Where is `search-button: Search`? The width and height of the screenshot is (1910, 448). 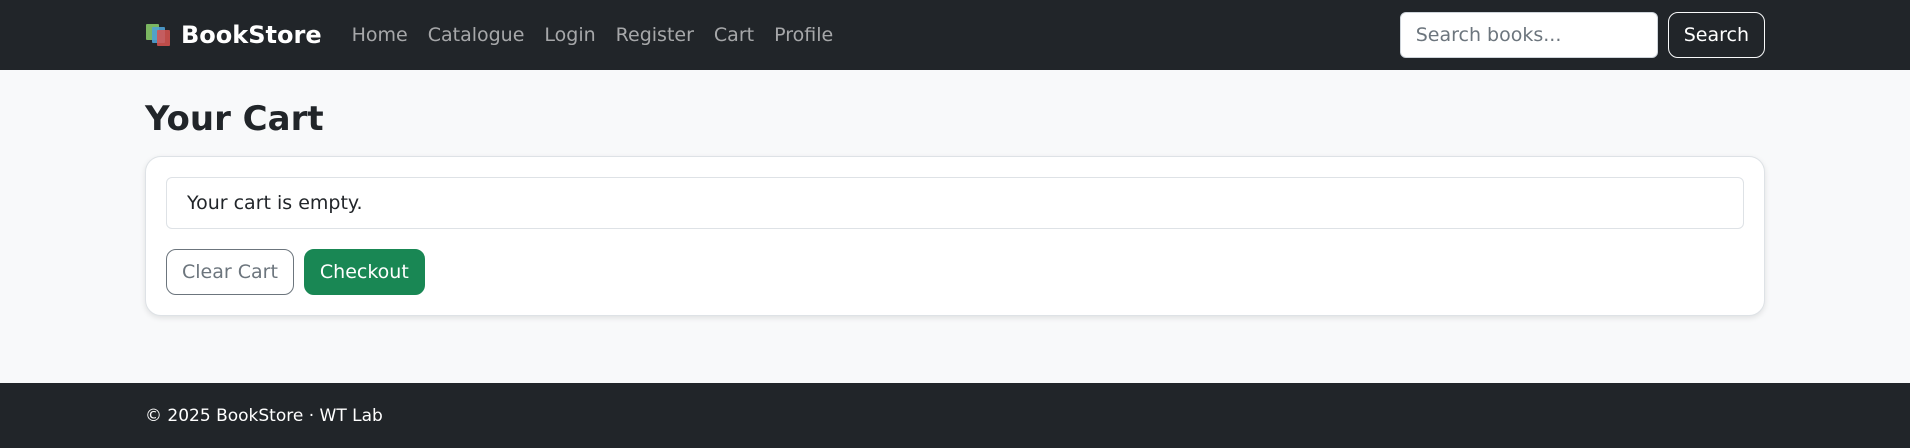
search-button: Search is located at coordinates (1716, 35).